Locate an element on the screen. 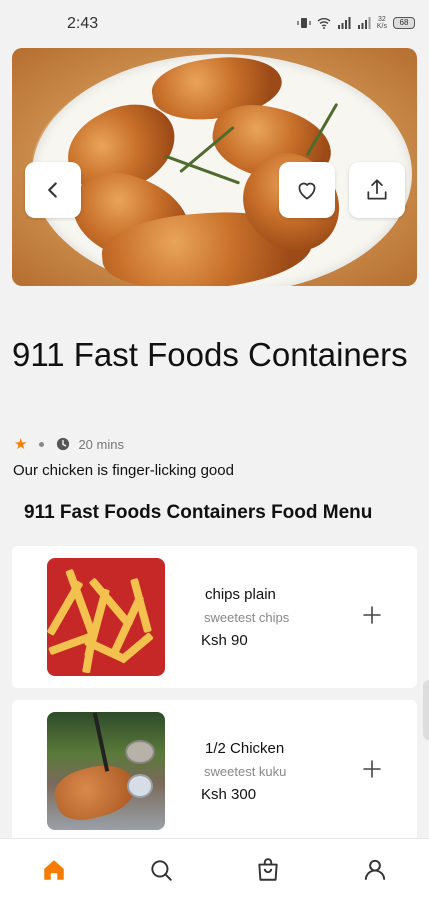  bottom-nav is located at coordinates (214, 869).